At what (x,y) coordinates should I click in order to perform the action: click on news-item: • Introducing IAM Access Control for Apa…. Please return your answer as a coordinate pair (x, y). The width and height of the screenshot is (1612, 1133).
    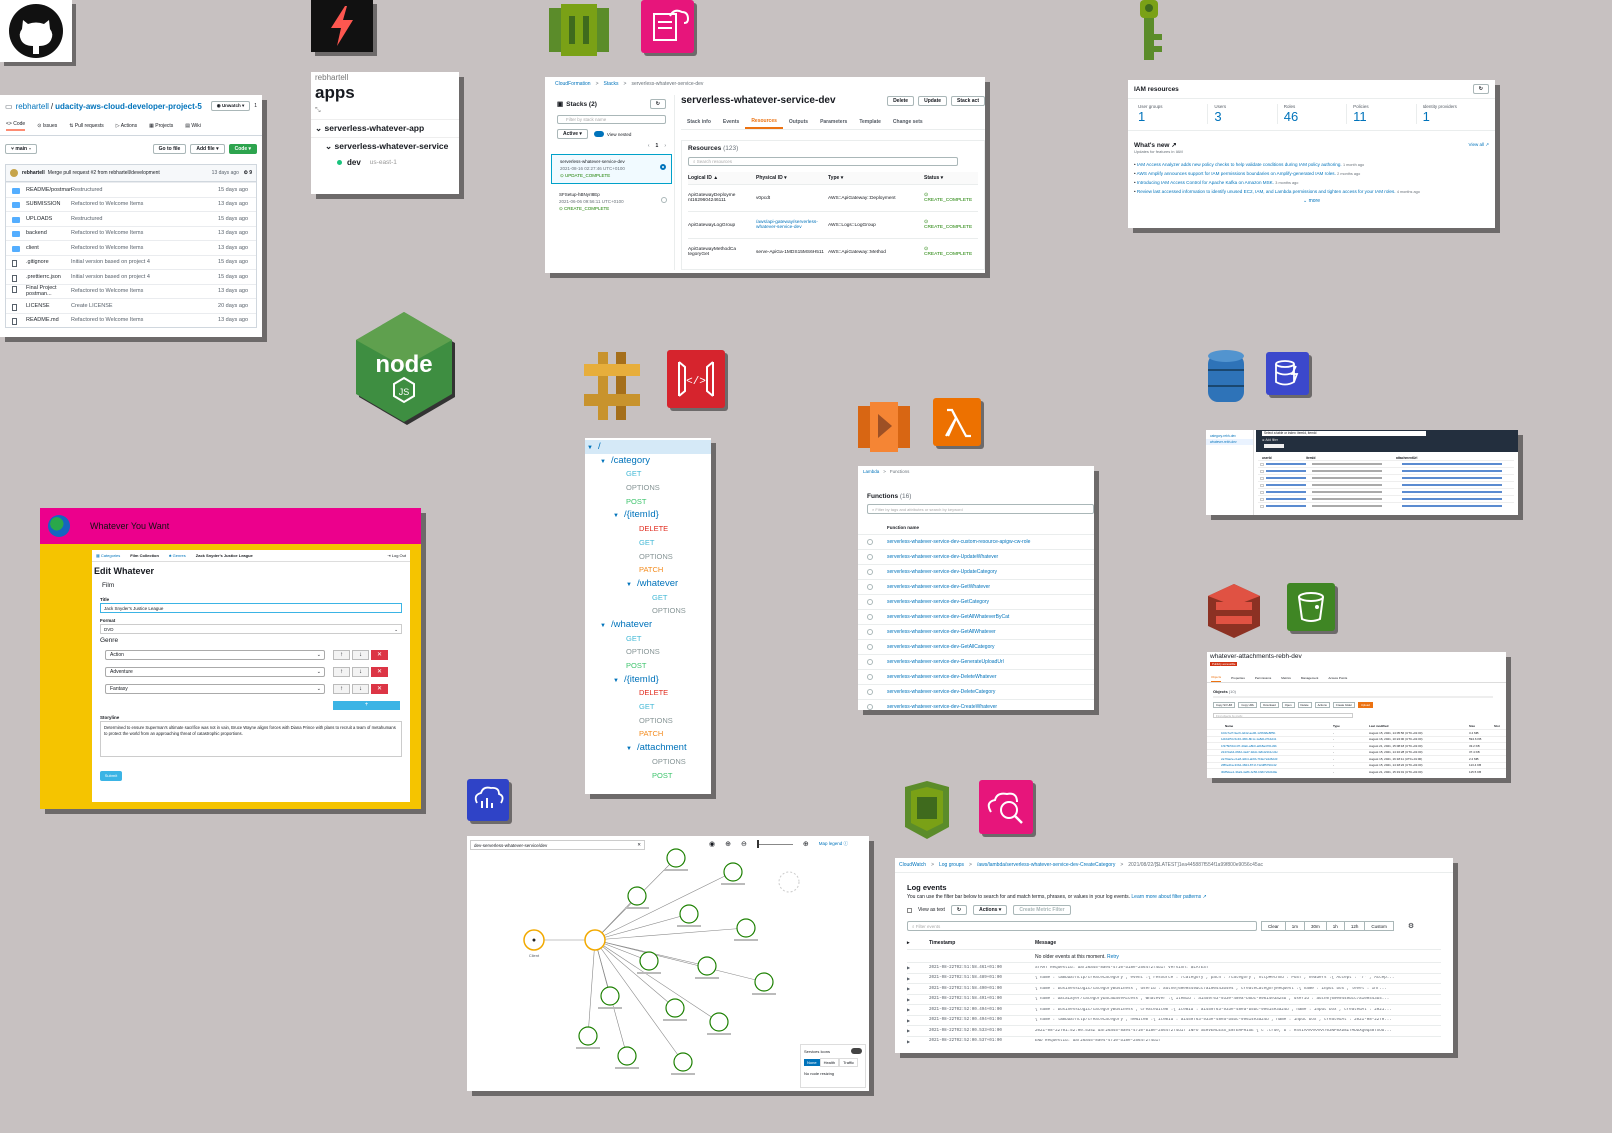
    Looking at the image, I should click on (1311, 182).